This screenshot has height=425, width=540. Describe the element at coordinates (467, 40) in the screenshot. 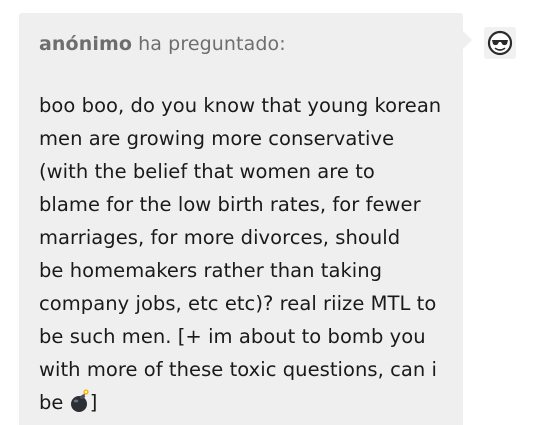

I see `bubble-tail` at that location.